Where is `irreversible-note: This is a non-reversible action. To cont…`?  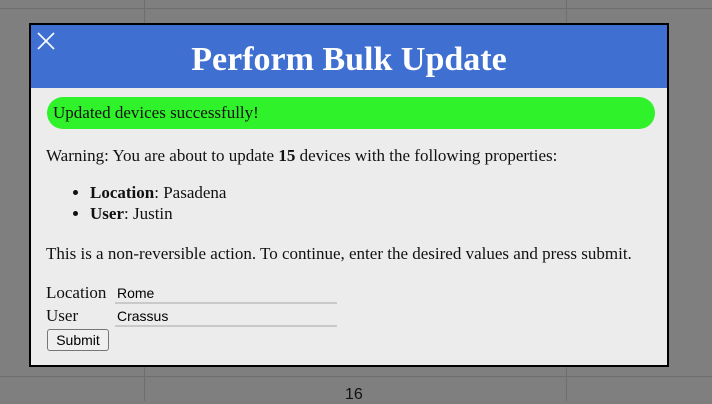
irreversible-note: This is a non-reversible action. To cont… is located at coordinates (339, 253).